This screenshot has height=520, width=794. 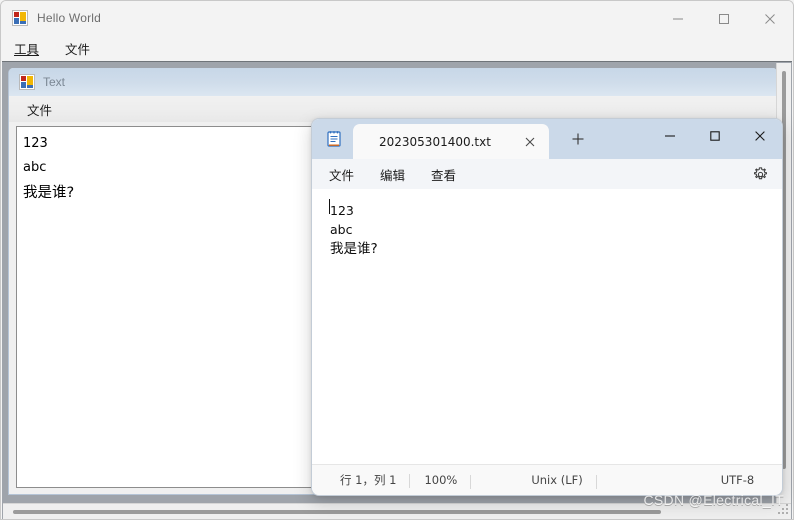 I want to click on notepad-tab: 202305301400.txt, so click(x=451, y=141).